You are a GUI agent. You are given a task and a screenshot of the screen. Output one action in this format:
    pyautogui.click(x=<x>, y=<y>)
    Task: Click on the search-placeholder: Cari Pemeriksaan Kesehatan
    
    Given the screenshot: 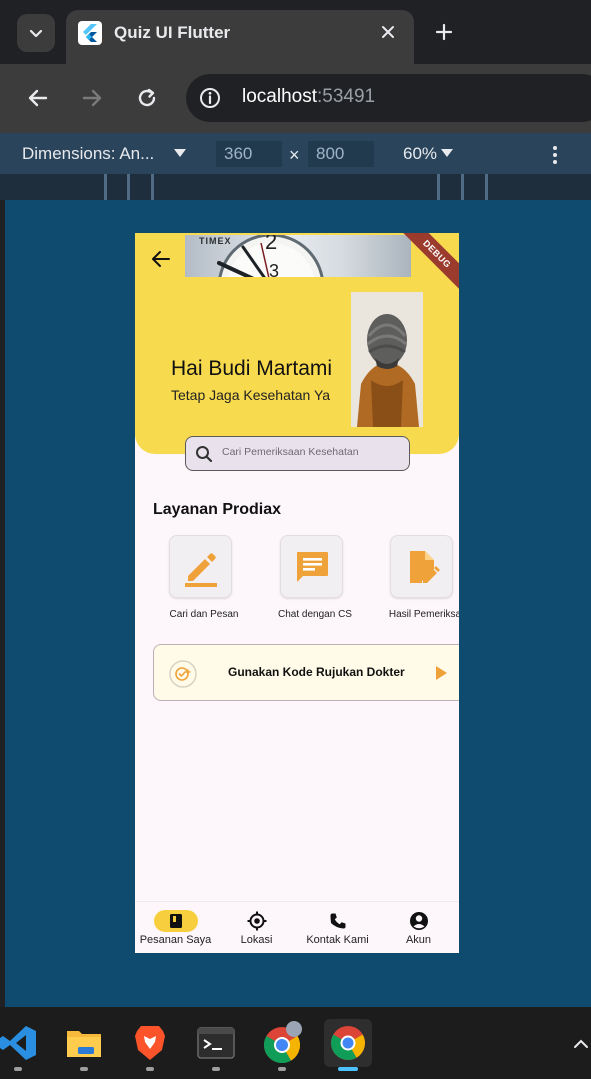 What is the action you would take?
    pyautogui.click(x=290, y=452)
    